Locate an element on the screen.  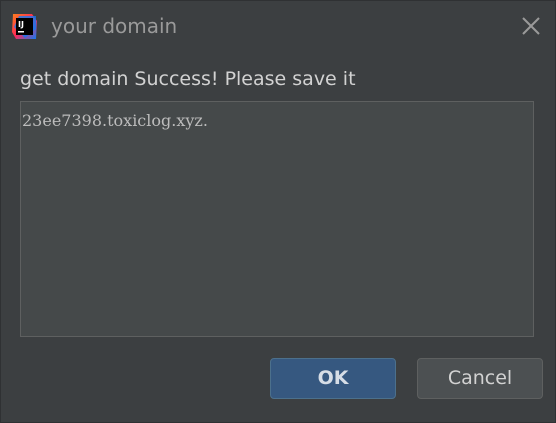
success-message: get domain Success! Please save it is located at coordinates (188, 79).